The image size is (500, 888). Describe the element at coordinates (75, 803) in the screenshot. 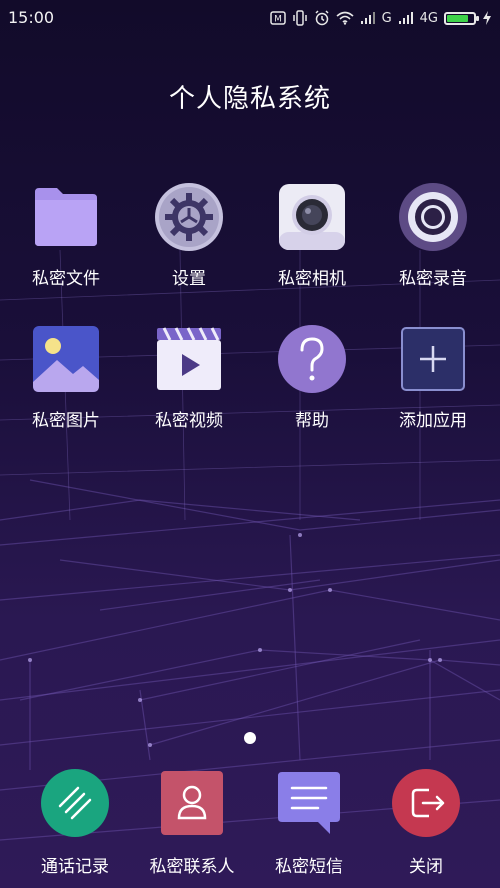

I see `call-log-icon` at that location.